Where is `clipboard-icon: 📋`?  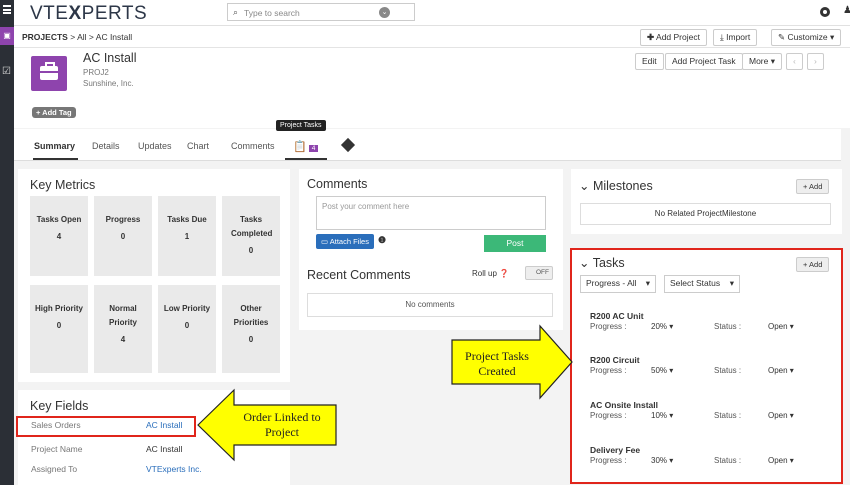
clipboard-icon: 📋 is located at coordinates (300, 147).